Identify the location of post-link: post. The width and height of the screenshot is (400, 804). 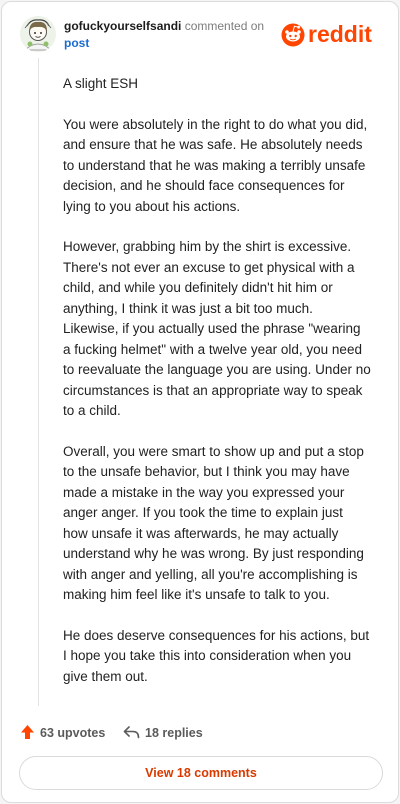
(174, 43).